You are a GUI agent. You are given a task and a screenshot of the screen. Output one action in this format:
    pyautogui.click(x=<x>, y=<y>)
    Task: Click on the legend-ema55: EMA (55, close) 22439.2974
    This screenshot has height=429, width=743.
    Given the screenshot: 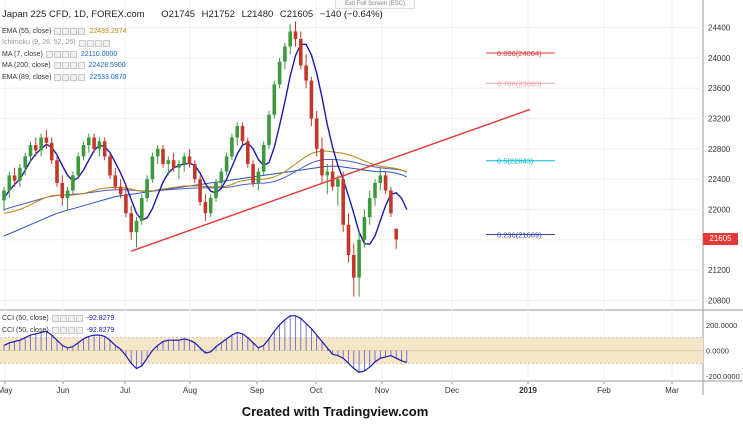 What is the action you would take?
    pyautogui.click(x=64, y=31)
    